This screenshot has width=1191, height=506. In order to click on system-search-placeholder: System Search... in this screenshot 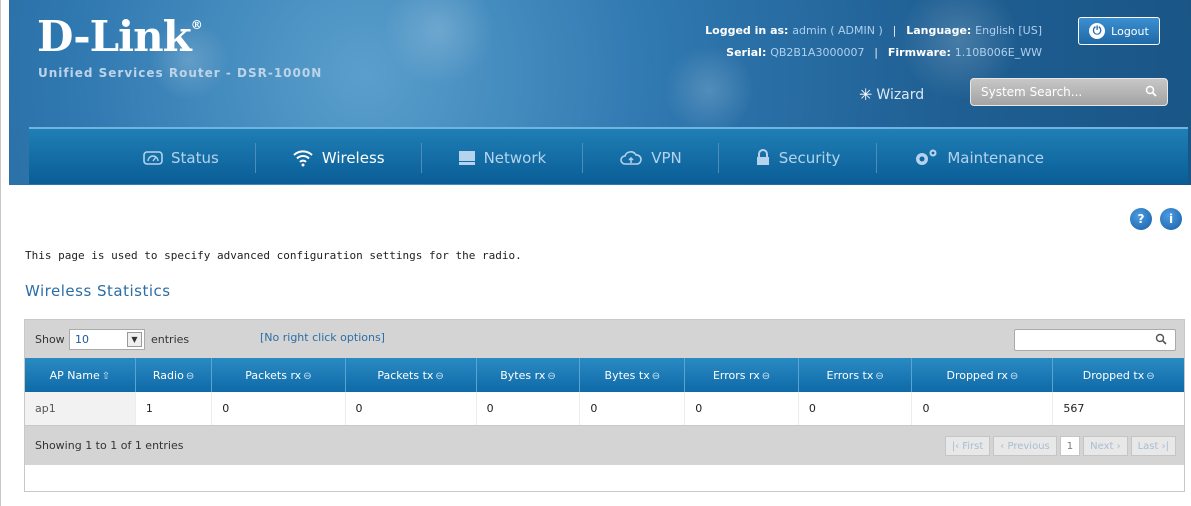, I will do `click(1032, 92)`.